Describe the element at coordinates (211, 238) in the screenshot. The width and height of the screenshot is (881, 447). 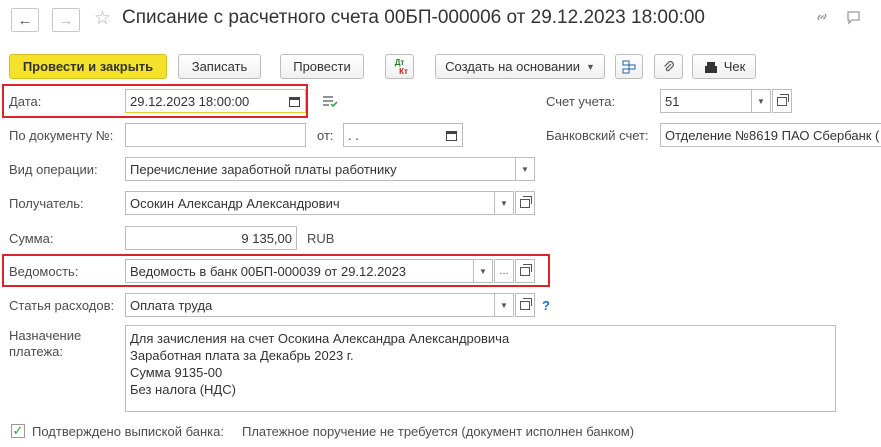
I see `amount-field: 9 135,00` at that location.